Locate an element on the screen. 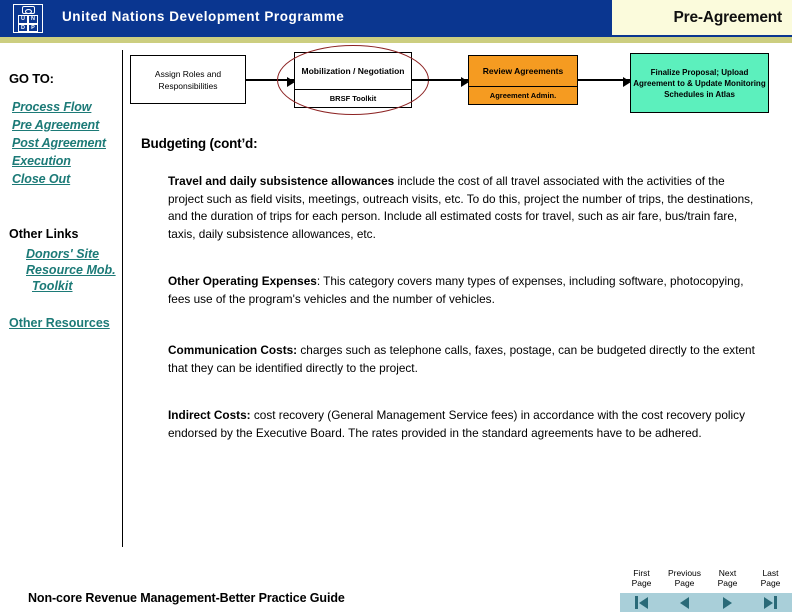  paragraph-indirect-costs-lead: Indirect Costs: is located at coordinates (209, 415).